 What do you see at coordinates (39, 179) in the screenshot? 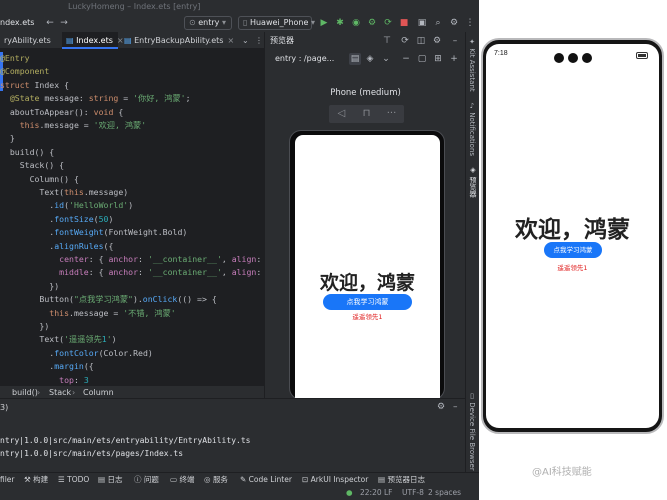
I see `code-line: Column() {` at bounding box center [39, 179].